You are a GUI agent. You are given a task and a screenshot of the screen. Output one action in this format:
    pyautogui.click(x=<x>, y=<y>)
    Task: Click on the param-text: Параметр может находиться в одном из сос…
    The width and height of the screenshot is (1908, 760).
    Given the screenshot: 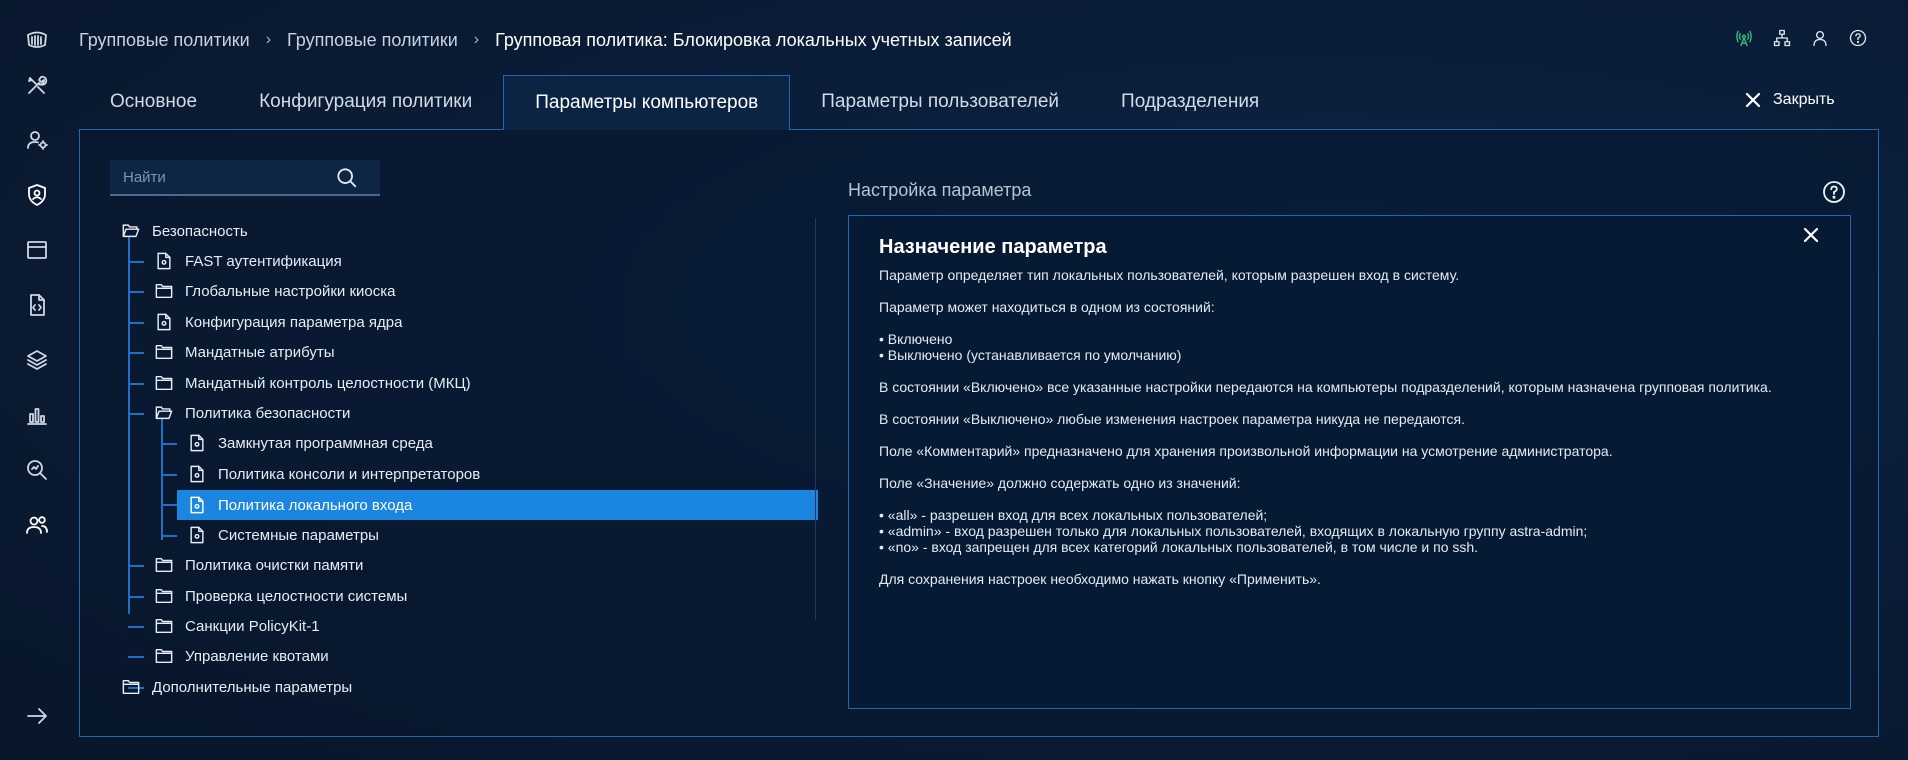 What is the action you would take?
    pyautogui.click(x=1047, y=307)
    